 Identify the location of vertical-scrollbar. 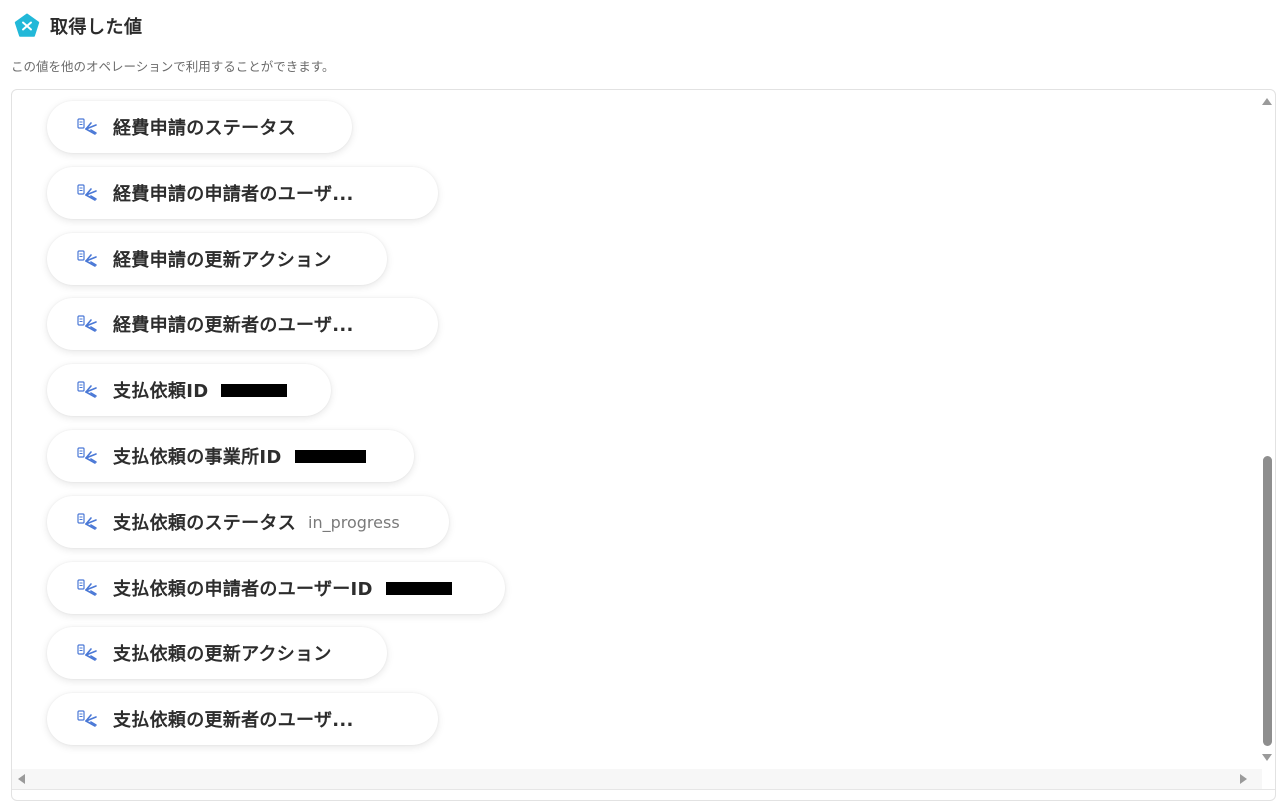
(1268, 430).